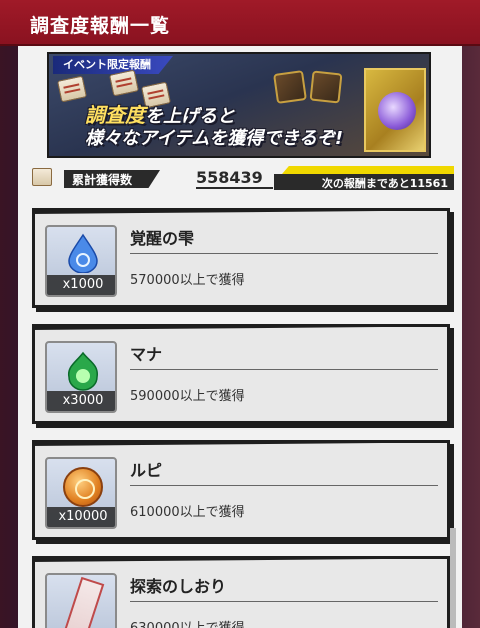  I want to click on reward-quantity: x3000, so click(81, 401).